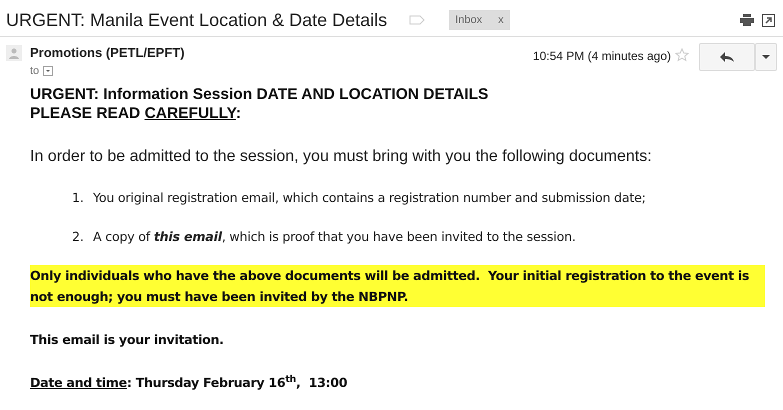 This screenshot has height=410, width=783. I want to click on recipient-label: to, so click(35, 71).